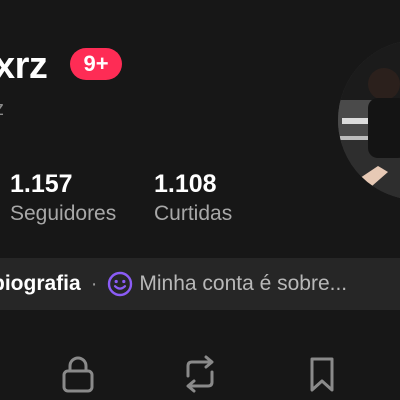  Describe the element at coordinates (200, 374) in the screenshot. I see `repost-icon` at that location.